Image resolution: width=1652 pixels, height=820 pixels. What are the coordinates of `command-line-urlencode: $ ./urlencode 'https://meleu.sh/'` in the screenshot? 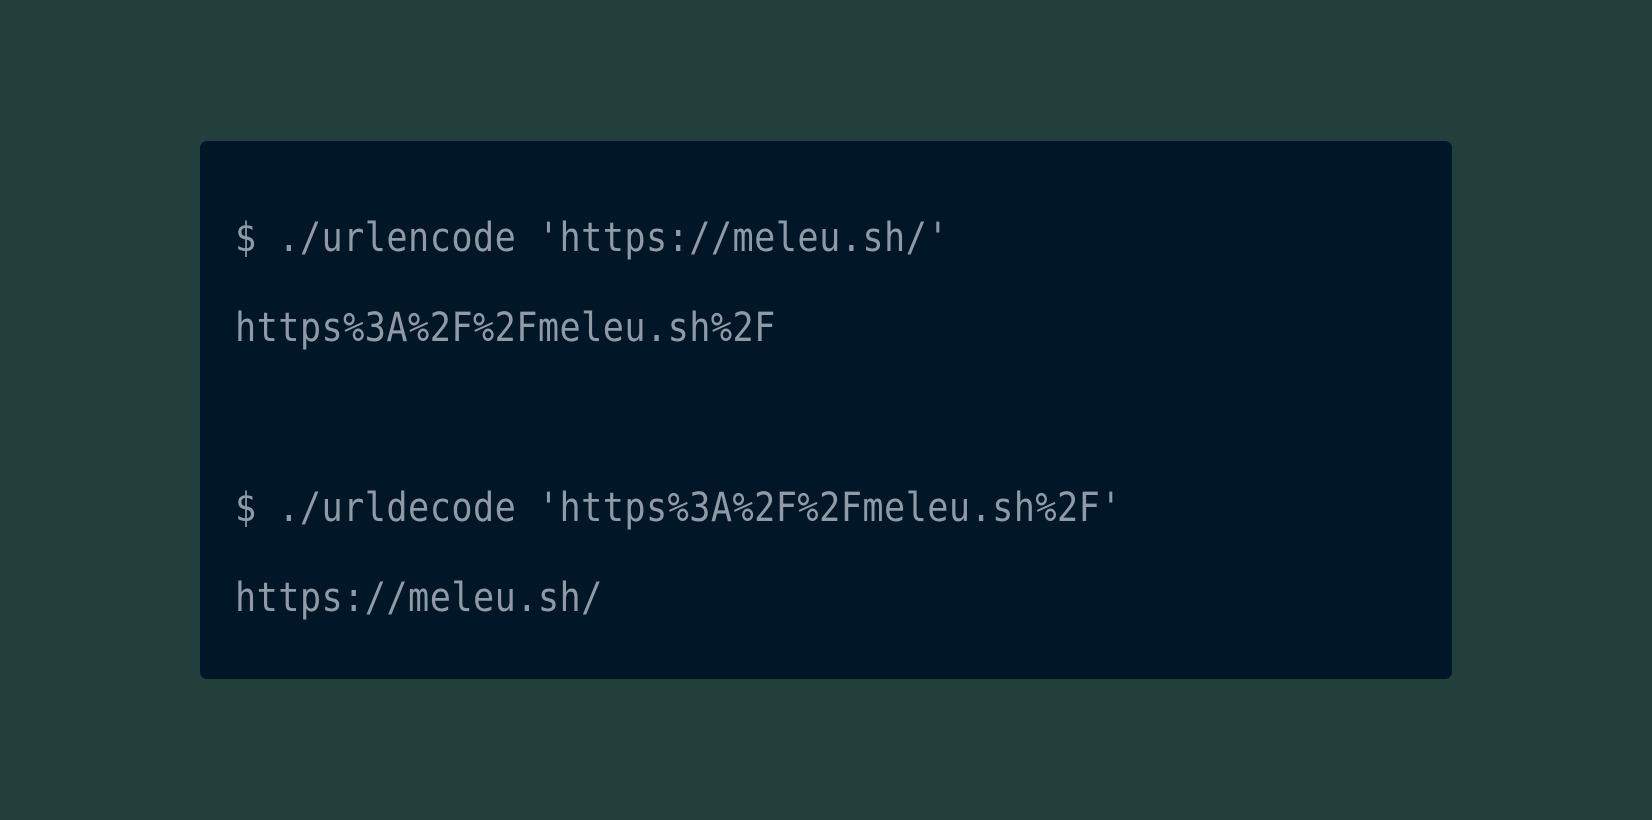 It's located at (592, 238).